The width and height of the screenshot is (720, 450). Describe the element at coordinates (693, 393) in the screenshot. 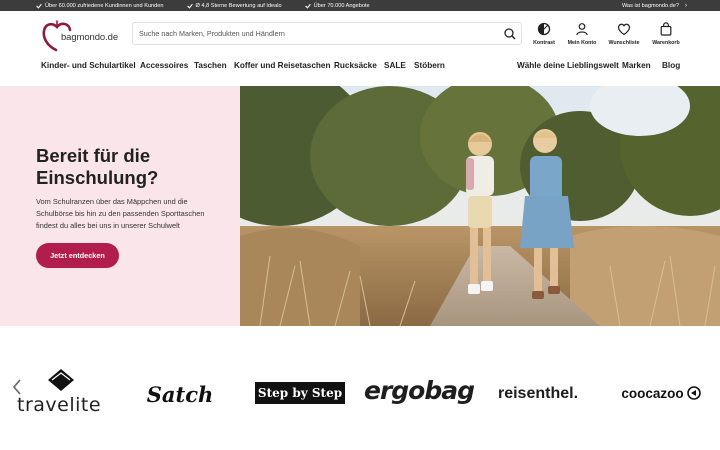

I see `coocazoo-mark-icon` at that location.